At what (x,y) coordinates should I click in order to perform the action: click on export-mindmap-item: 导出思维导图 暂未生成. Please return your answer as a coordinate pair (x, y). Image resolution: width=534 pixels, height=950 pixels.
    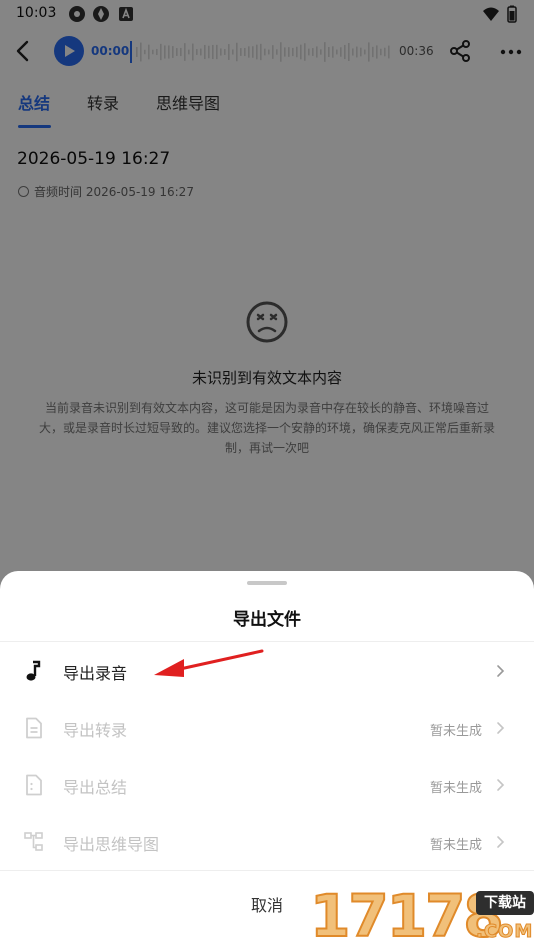
    Looking at the image, I should click on (267, 841).